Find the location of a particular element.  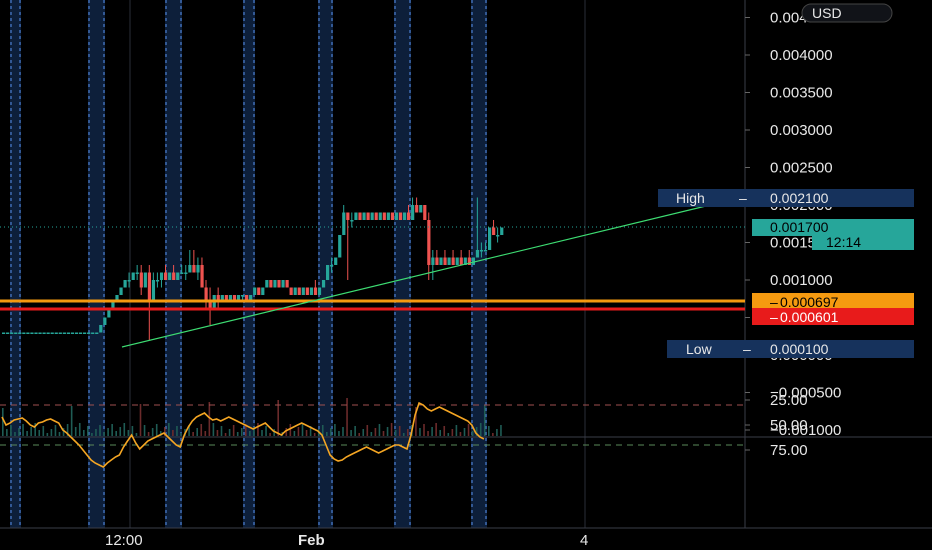

currency-button: USD is located at coordinates (847, 13).